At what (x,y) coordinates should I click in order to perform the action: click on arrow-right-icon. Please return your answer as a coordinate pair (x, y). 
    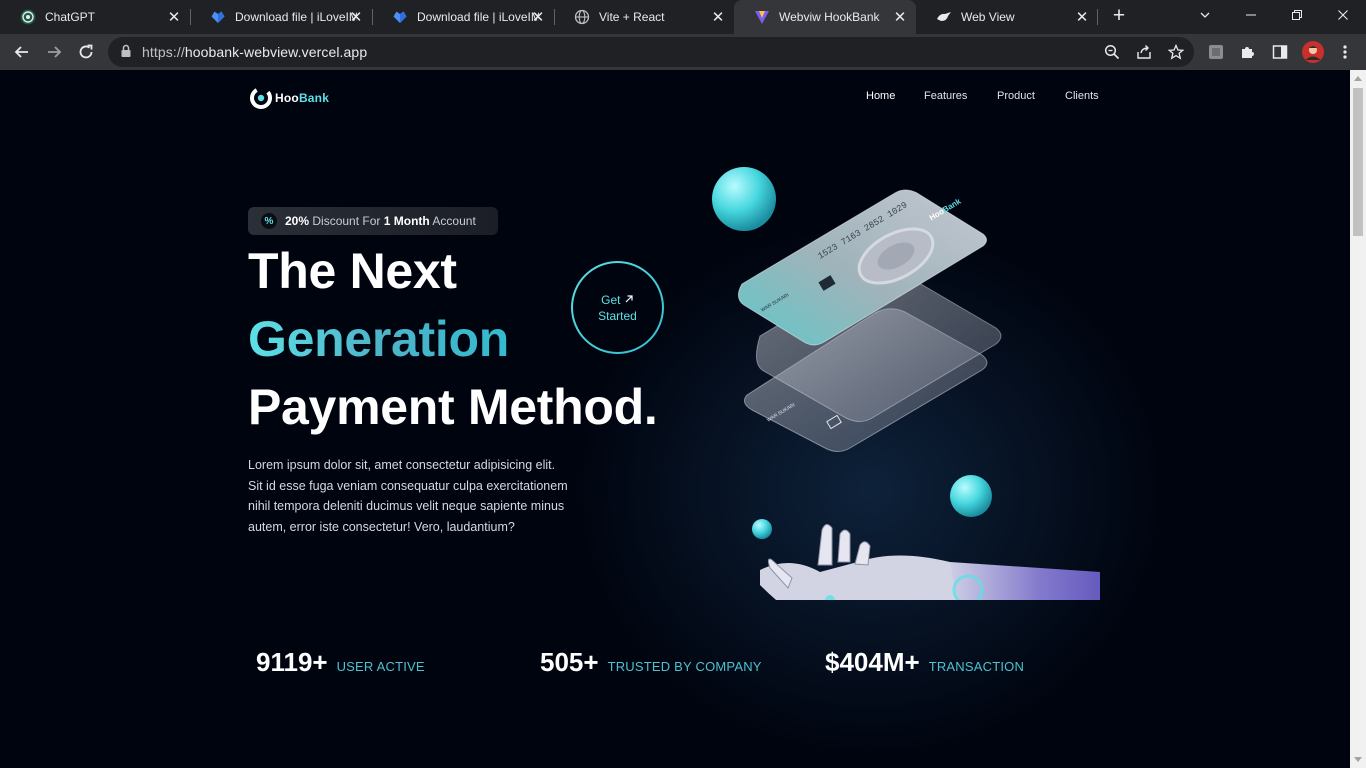
    Looking at the image, I should click on (55, 52).